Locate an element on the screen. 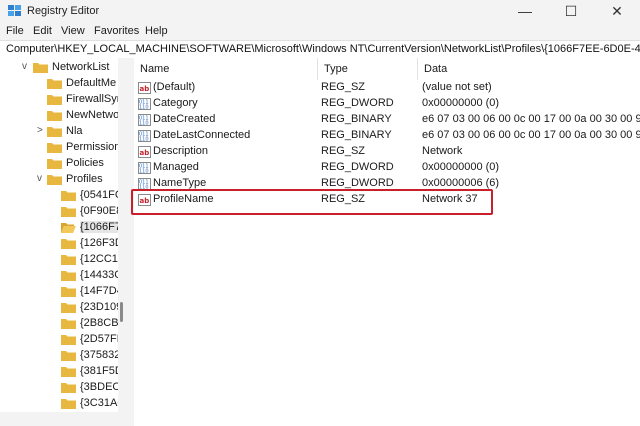  menu-help: Help is located at coordinates (156, 31).